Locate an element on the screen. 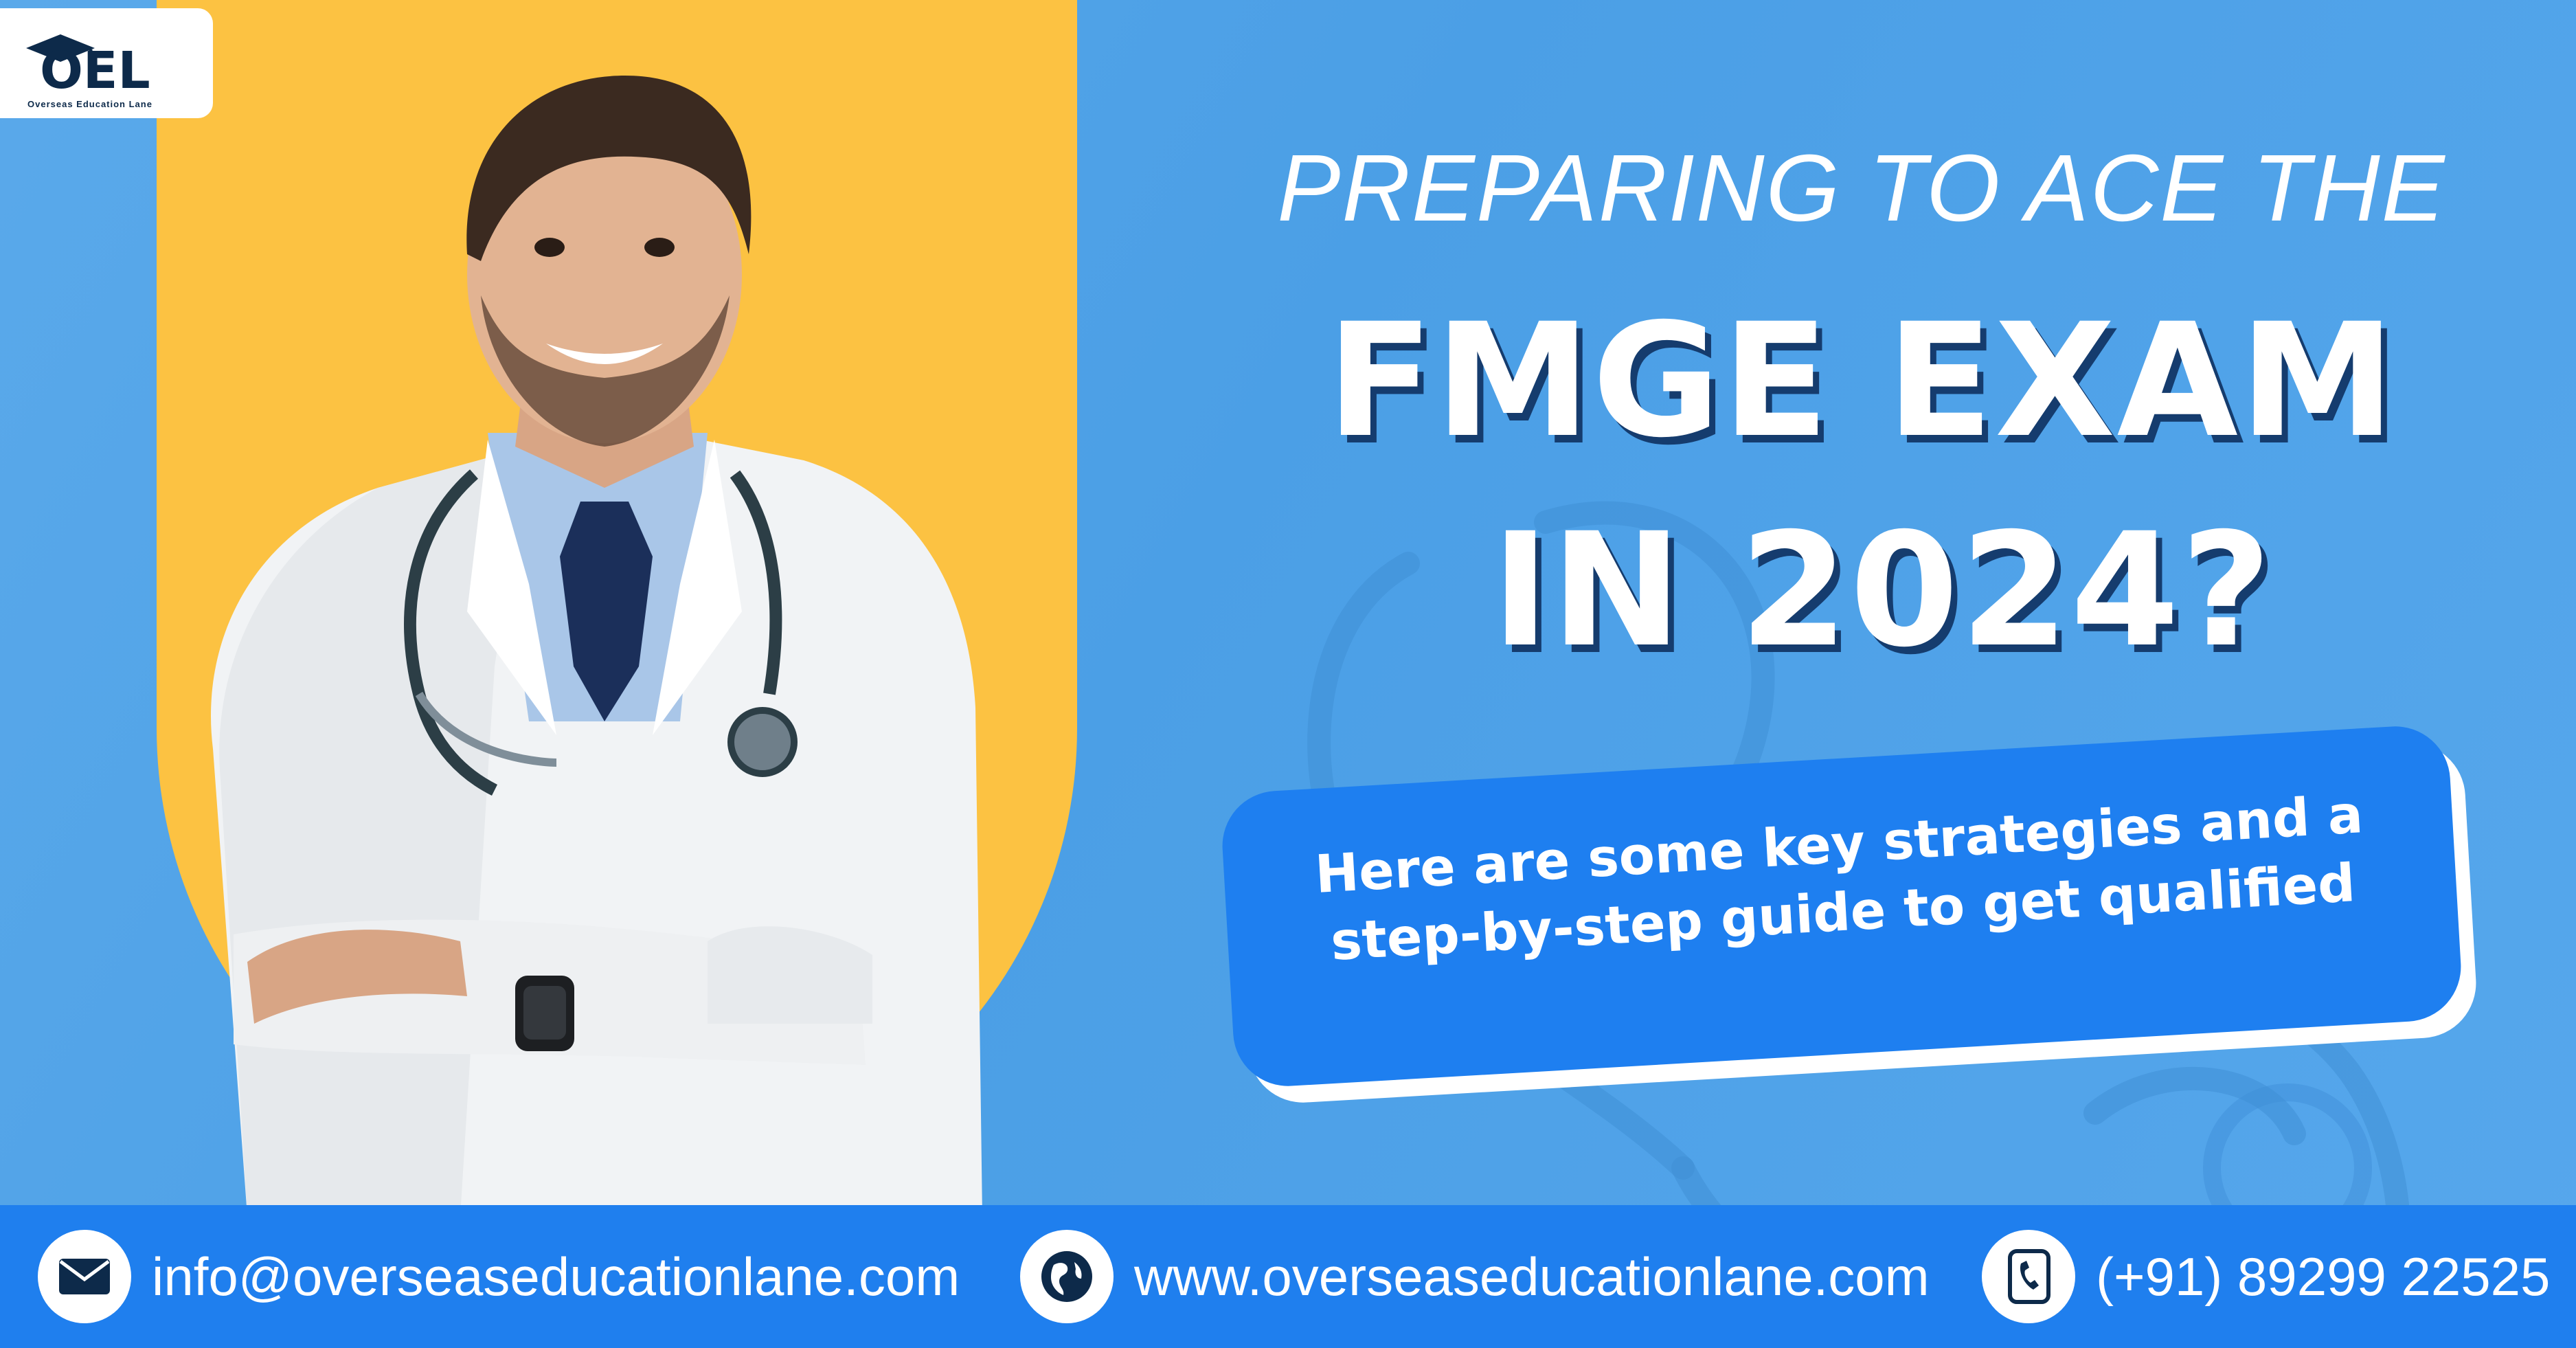 The height and width of the screenshot is (1348, 2576). brand-logo: OEL Overseas Education Lane is located at coordinates (106, 63).